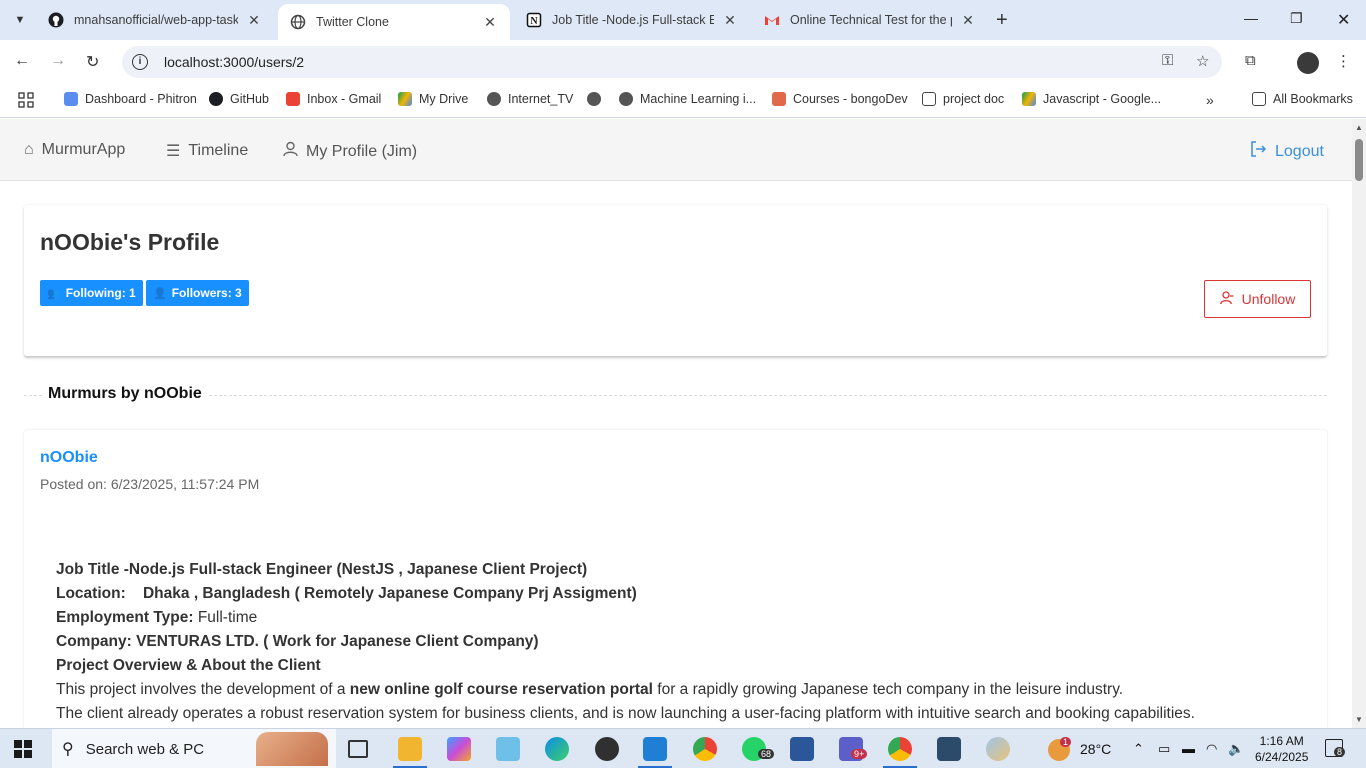 Image resolution: width=1366 pixels, height=768 pixels. What do you see at coordinates (900, 749) in the screenshot?
I see `chrome-profile-icon` at bounding box center [900, 749].